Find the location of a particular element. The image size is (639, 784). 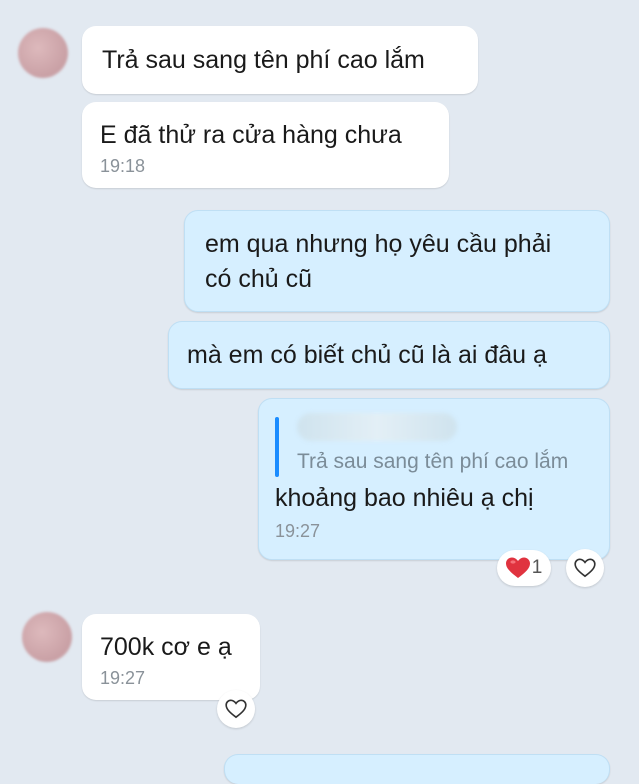

outgoing-message-bubble: em qua nhưng họ yêu cầu phải có chủ cũ is located at coordinates (397, 261).